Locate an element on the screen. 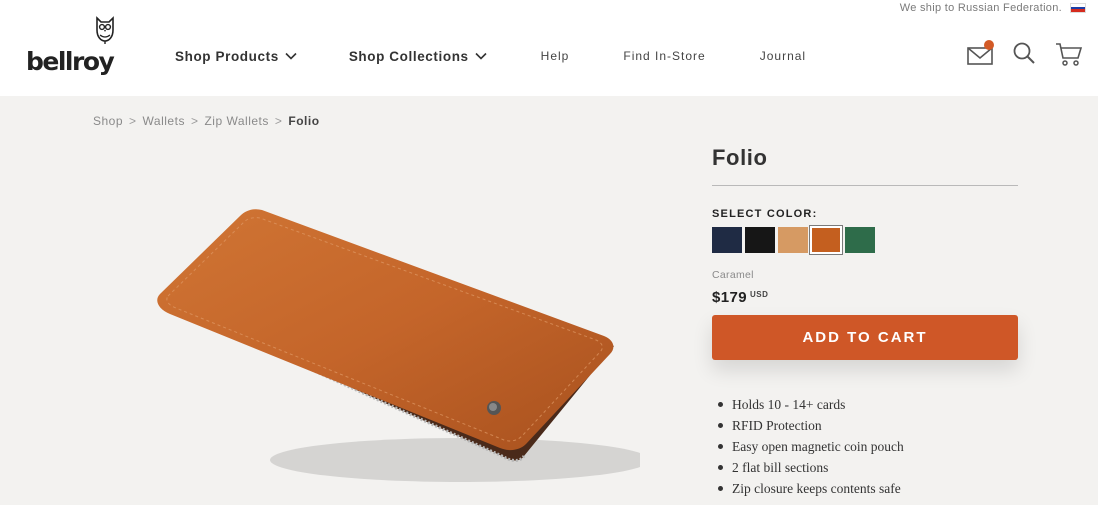  logo-wordmark: bellroy is located at coordinates (70, 61).